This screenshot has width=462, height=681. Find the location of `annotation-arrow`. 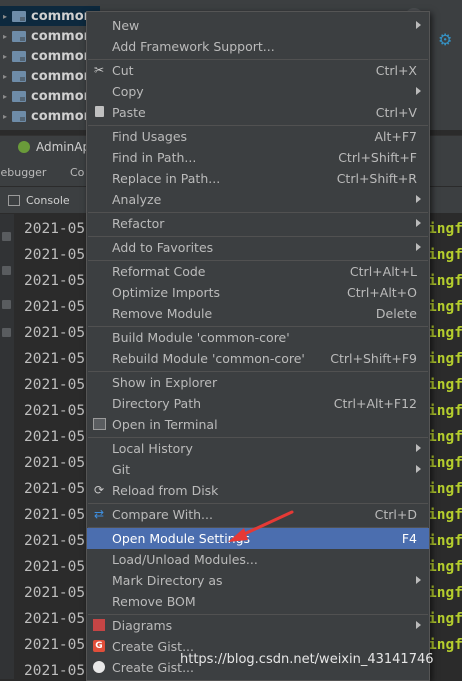

annotation-arrow is located at coordinates (261, 526).